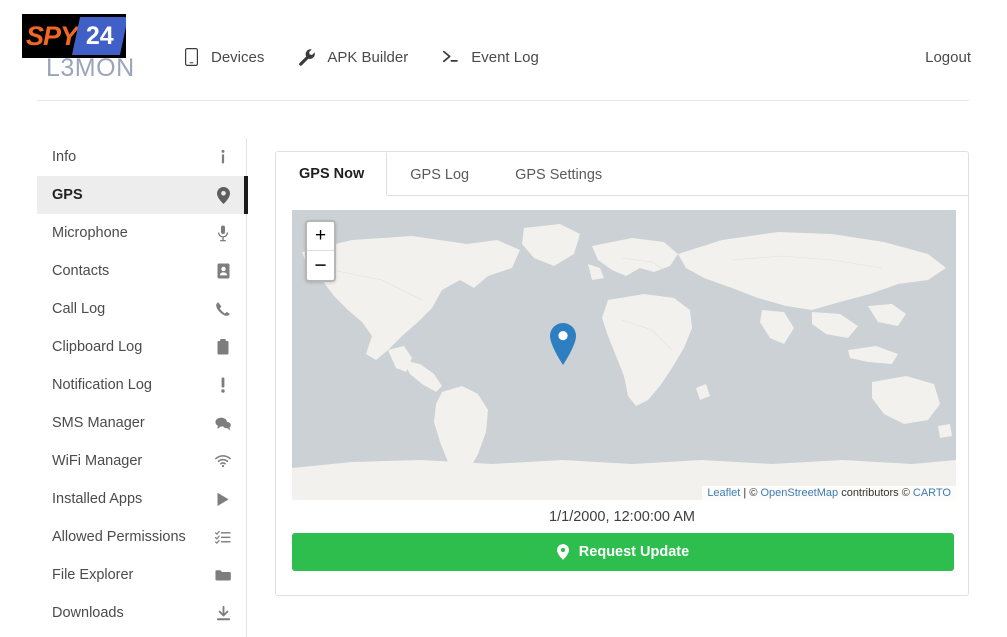  I want to click on contact-card-icon, so click(223, 271).